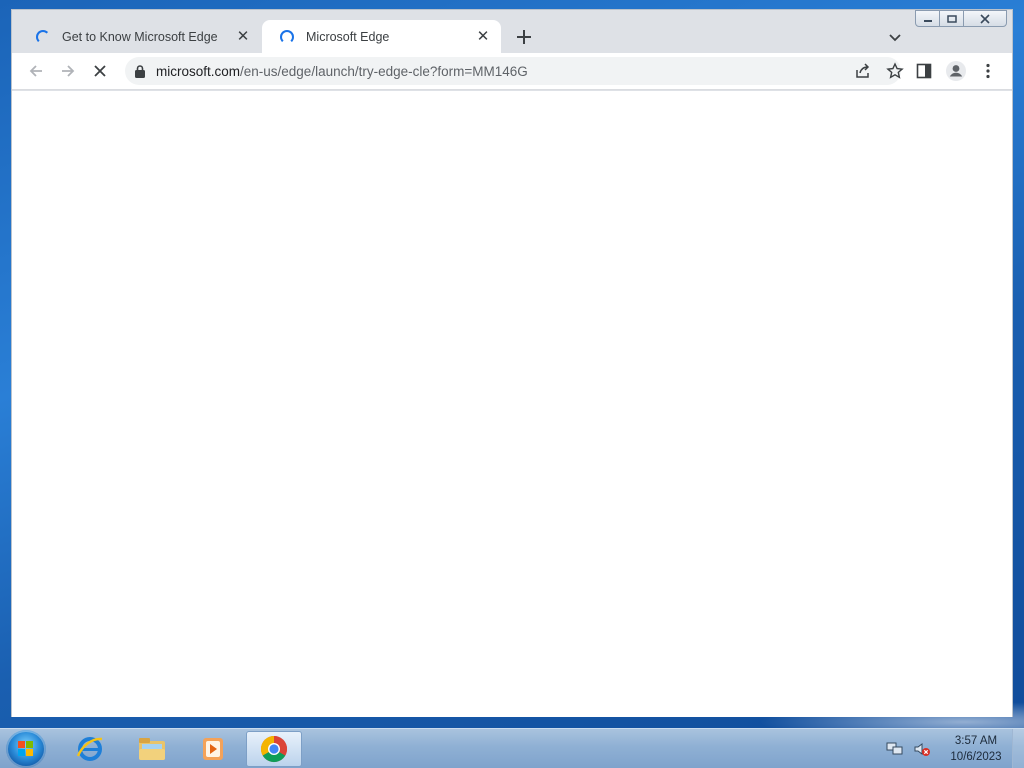 The height and width of the screenshot is (768, 1024). What do you see at coordinates (198, 71) in the screenshot?
I see `url-host: microsoft.com` at bounding box center [198, 71].